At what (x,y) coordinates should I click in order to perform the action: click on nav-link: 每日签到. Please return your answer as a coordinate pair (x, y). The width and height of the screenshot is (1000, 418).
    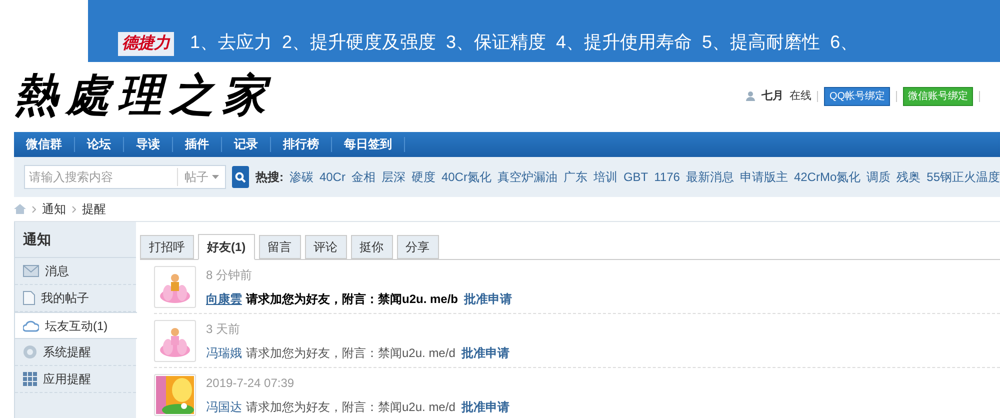
    Looking at the image, I should click on (368, 144).